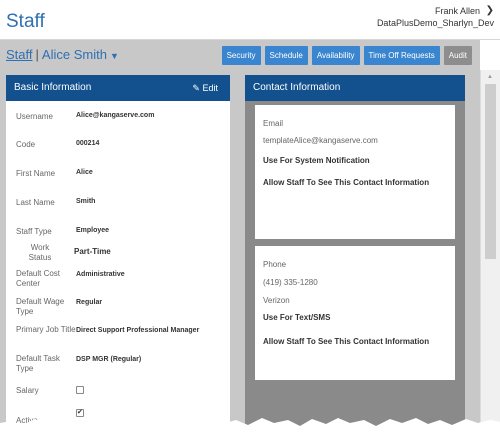 Image resolution: width=500 pixels, height=446 pixels. What do you see at coordinates (25, 21) in the screenshot?
I see `app-title: Staff` at bounding box center [25, 21].